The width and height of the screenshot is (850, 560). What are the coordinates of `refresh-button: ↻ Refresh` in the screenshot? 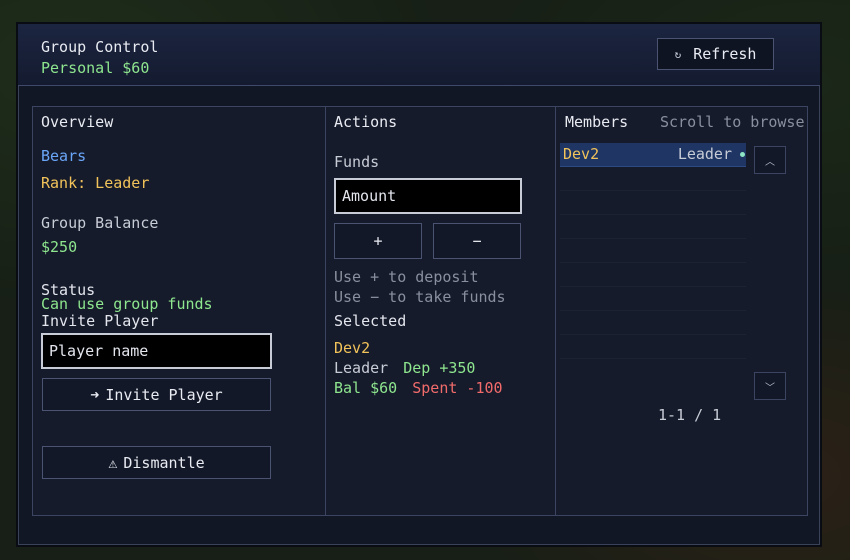 It's located at (715, 54).